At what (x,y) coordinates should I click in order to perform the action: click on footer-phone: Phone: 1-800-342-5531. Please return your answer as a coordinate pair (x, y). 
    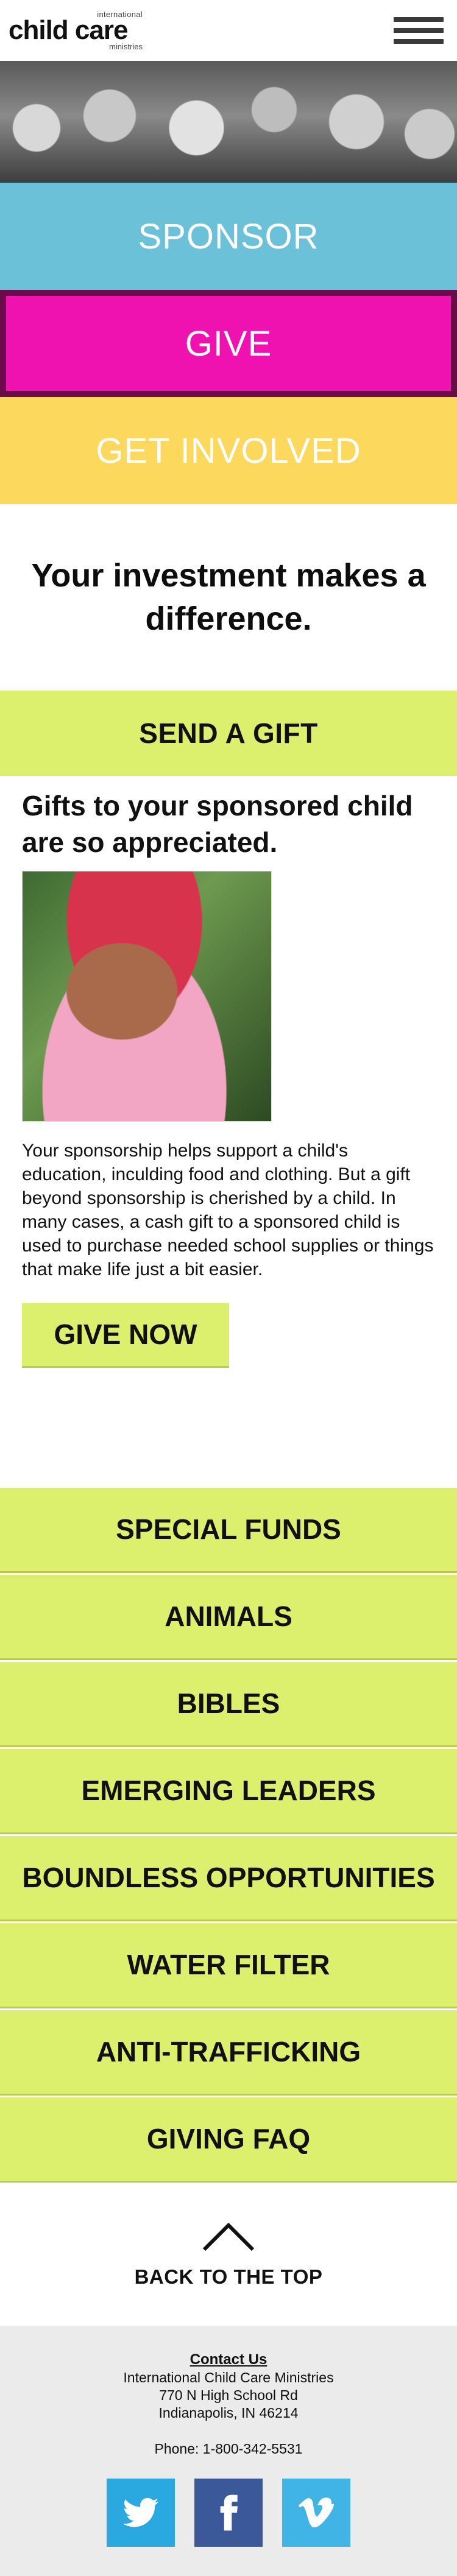
    Looking at the image, I should click on (228, 2449).